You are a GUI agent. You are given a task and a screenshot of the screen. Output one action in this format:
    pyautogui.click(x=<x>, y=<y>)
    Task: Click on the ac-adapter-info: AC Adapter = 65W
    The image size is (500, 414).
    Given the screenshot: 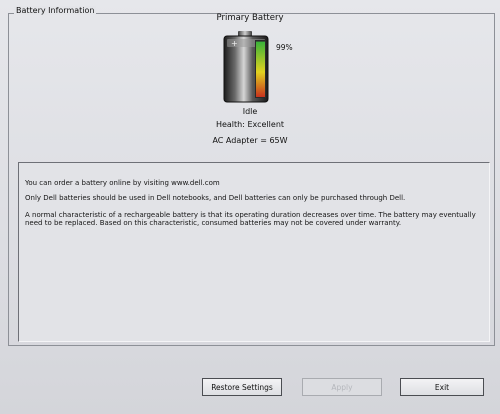 What is the action you would take?
    pyautogui.click(x=250, y=140)
    